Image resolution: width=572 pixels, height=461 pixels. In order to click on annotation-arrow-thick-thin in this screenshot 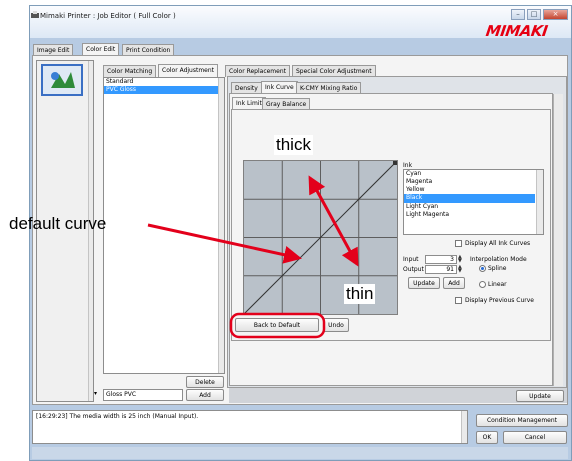, I will do `click(333, 221)`.